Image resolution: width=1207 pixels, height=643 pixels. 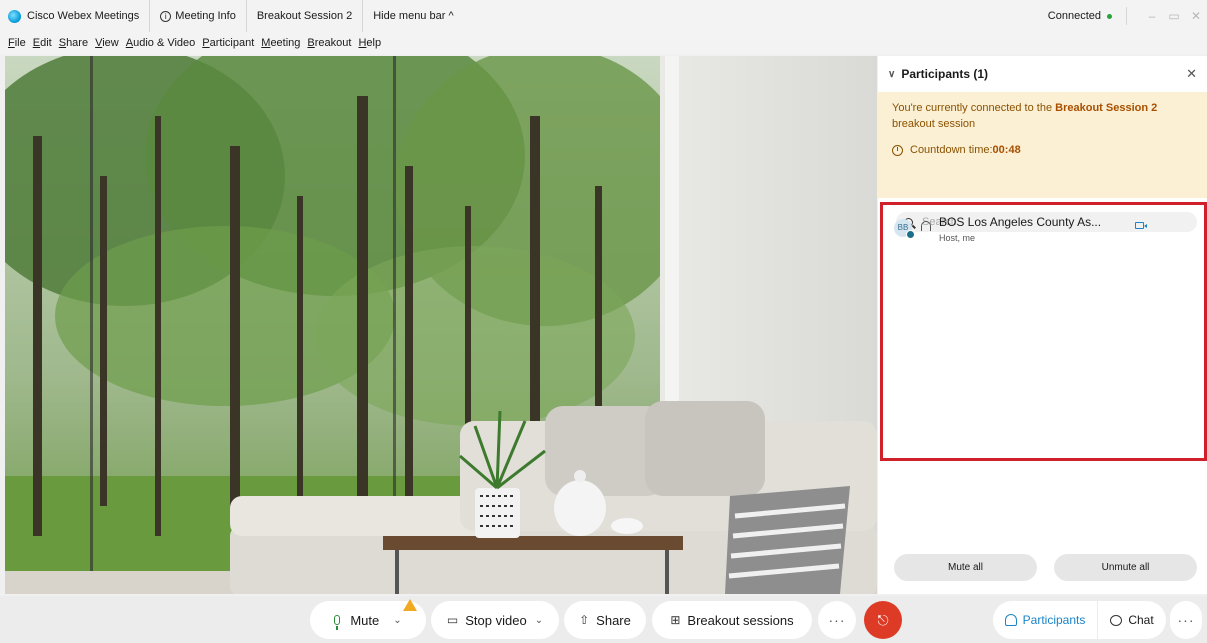 What do you see at coordinates (675, 620) in the screenshot?
I see `breakout-icon: ⊞` at bounding box center [675, 620].